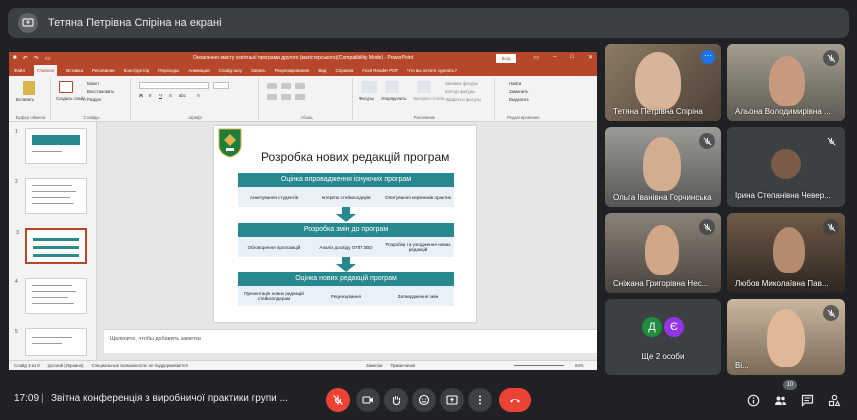  What do you see at coordinates (374, 365) in the screenshot?
I see `notes-toggle: Заметки` at bounding box center [374, 365].